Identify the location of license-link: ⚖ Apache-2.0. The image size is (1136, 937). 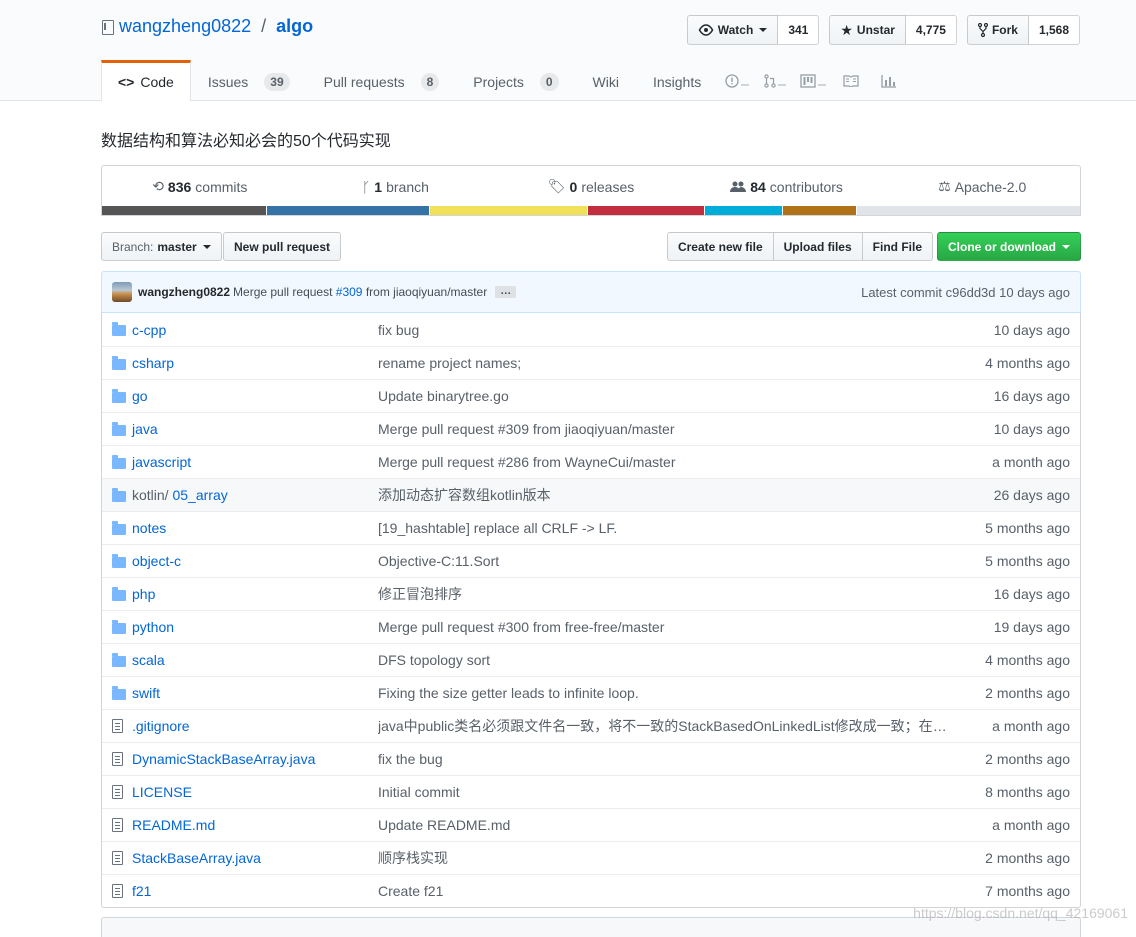
(982, 186).